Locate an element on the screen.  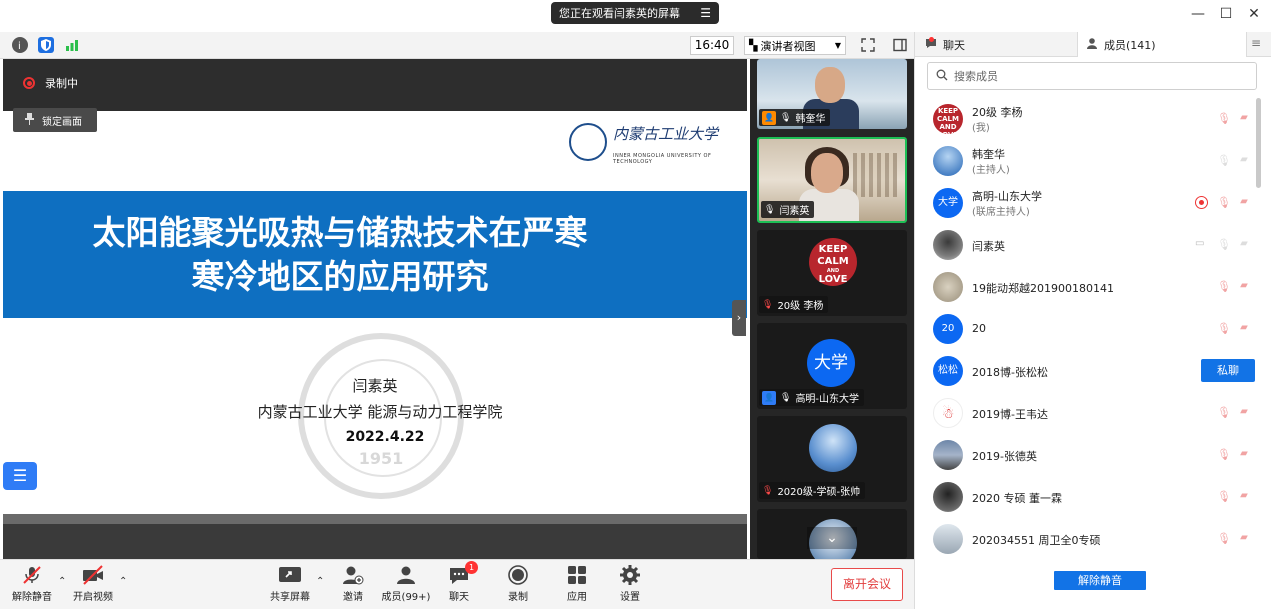
view-mode-select: ▚ 演讲者视图 ▼ is located at coordinates (795, 45).